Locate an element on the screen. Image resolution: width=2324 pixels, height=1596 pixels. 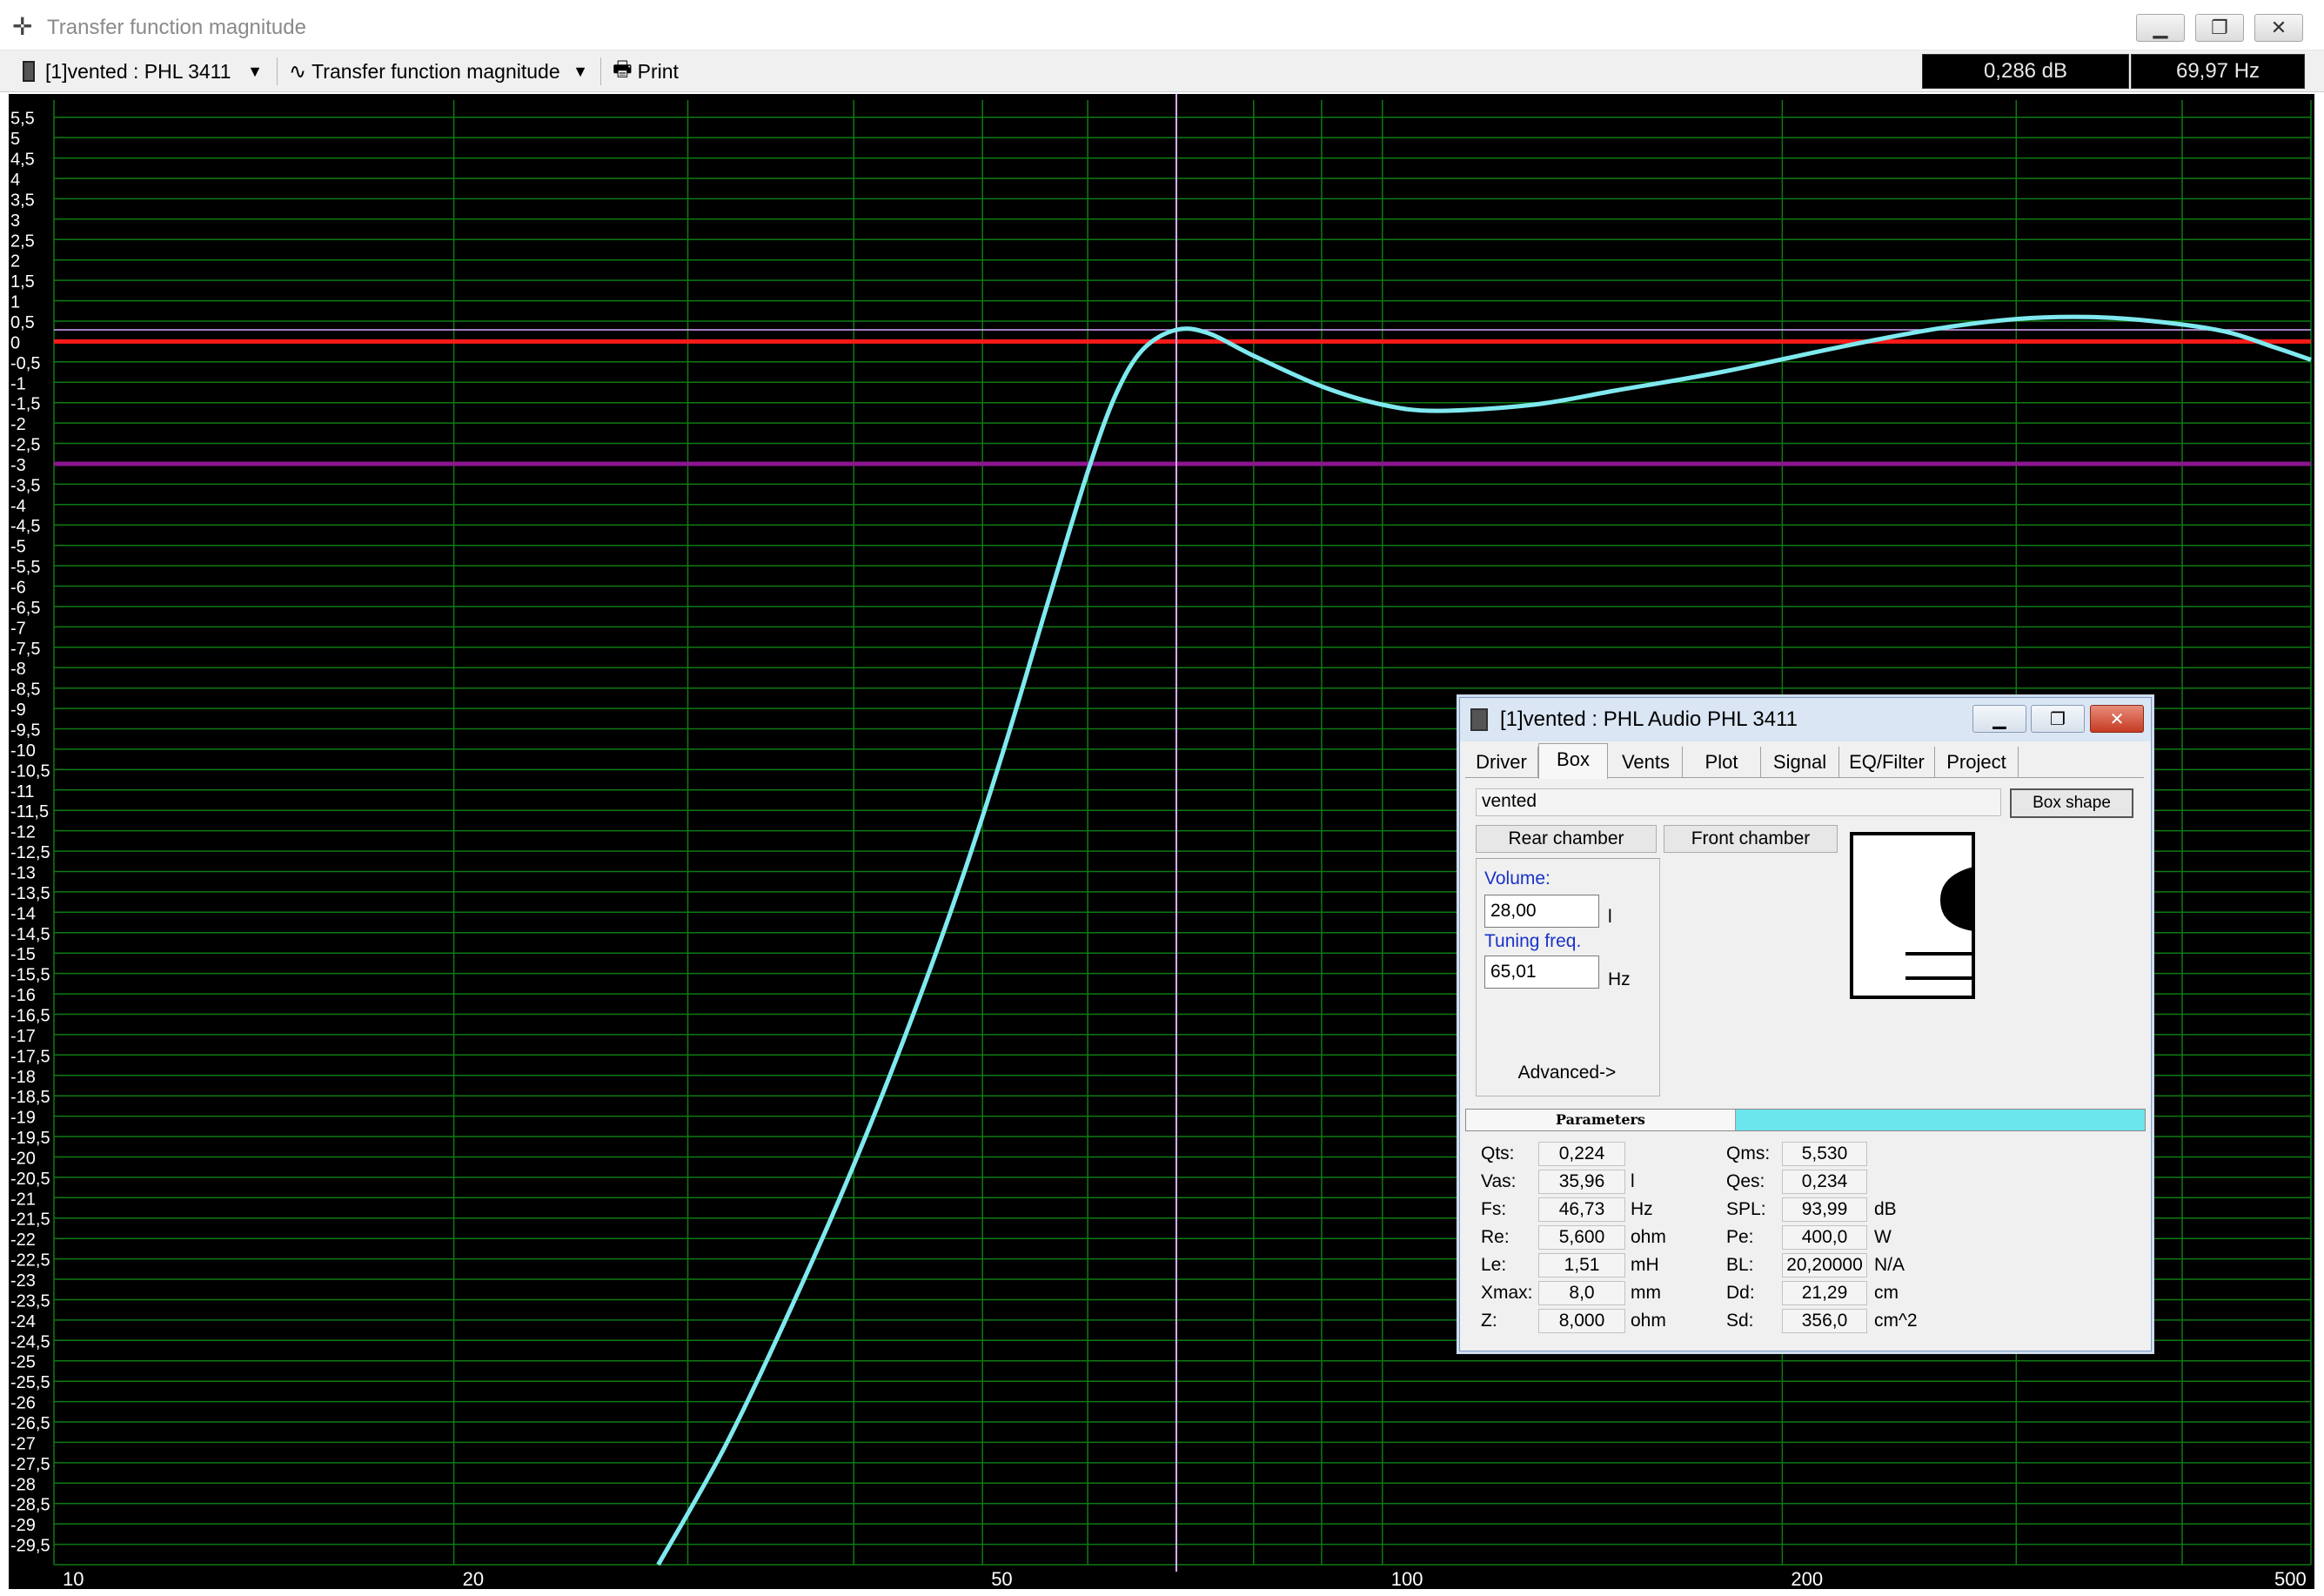
param-unit: ohm is located at coordinates (1648, 1237).